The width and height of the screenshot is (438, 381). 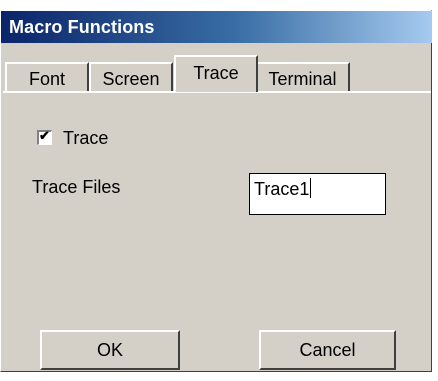 I want to click on tab-strip: Font Screen Trace Terminal, so click(x=216, y=67).